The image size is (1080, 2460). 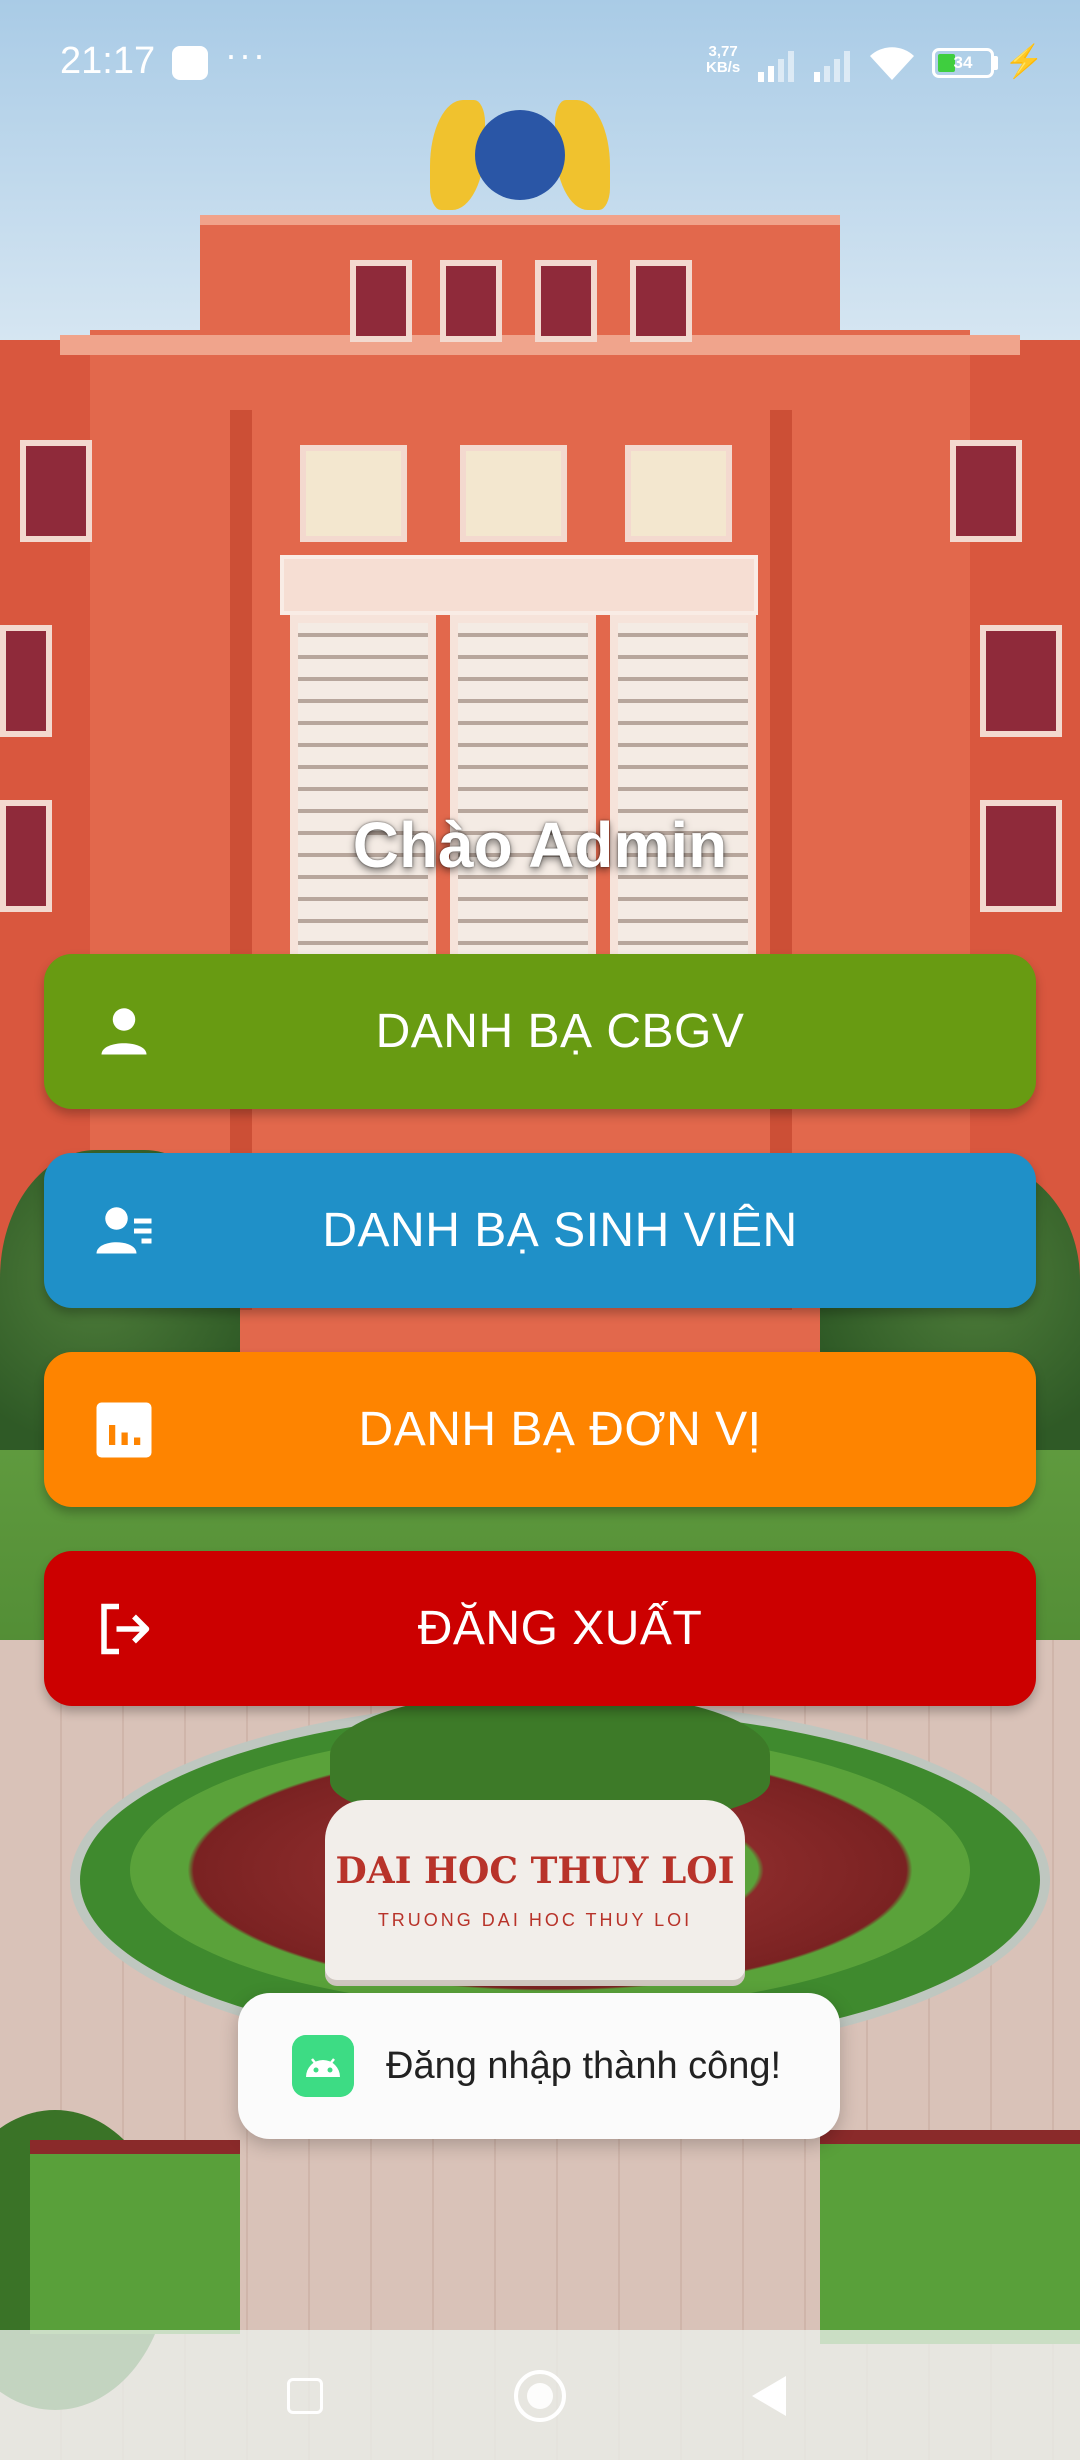 I want to click on network-speed: 3,77 KB/s, so click(x=723, y=60).